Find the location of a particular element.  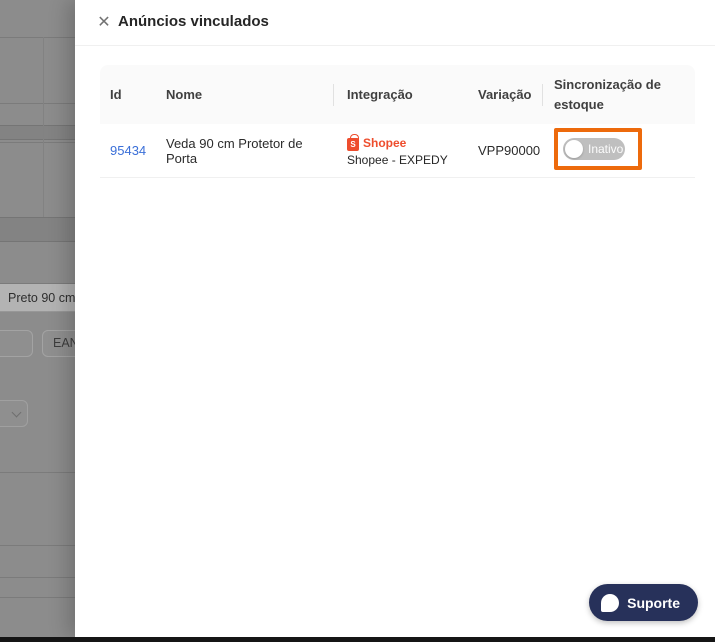

cell-id: 95434 is located at coordinates (128, 150).